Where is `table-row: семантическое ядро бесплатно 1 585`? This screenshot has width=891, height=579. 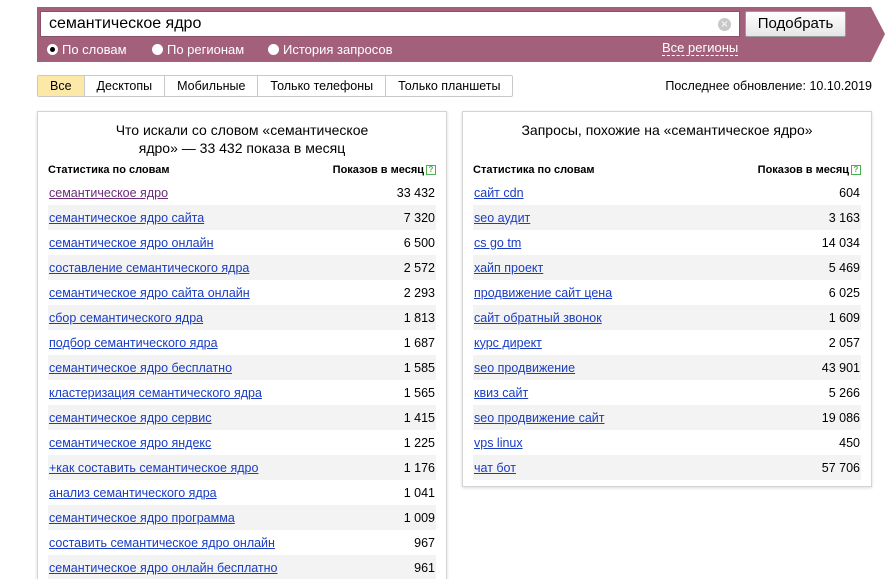 table-row: семантическое ядро бесплатно 1 585 is located at coordinates (242, 367).